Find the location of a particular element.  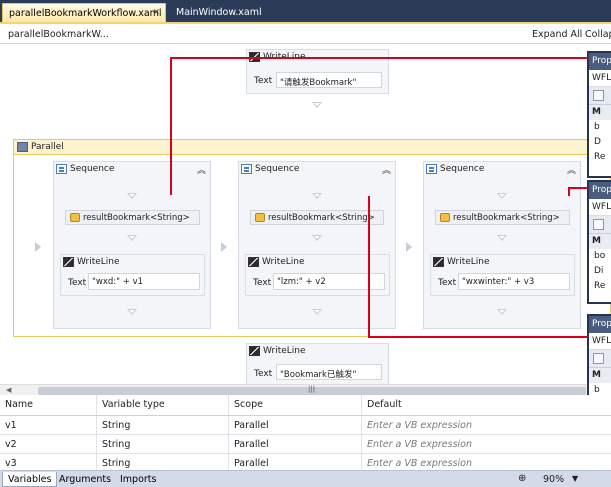

variable-name: v1 is located at coordinates (48, 425).